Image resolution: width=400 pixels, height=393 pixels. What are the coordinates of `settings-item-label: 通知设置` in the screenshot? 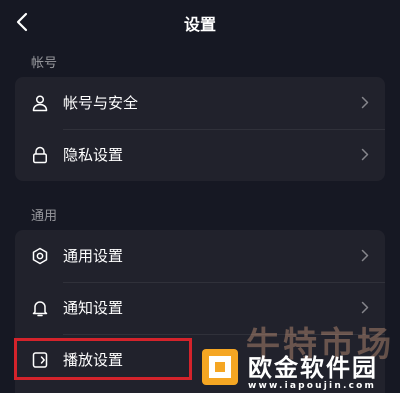 It's located at (93, 308).